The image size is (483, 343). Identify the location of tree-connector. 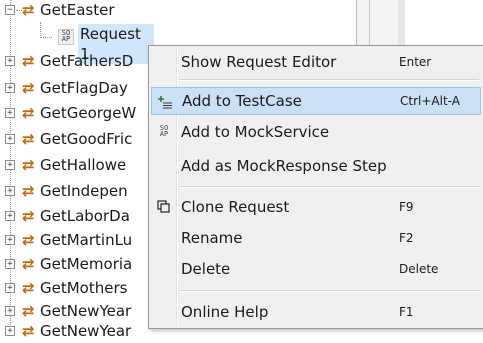
(46, 37).